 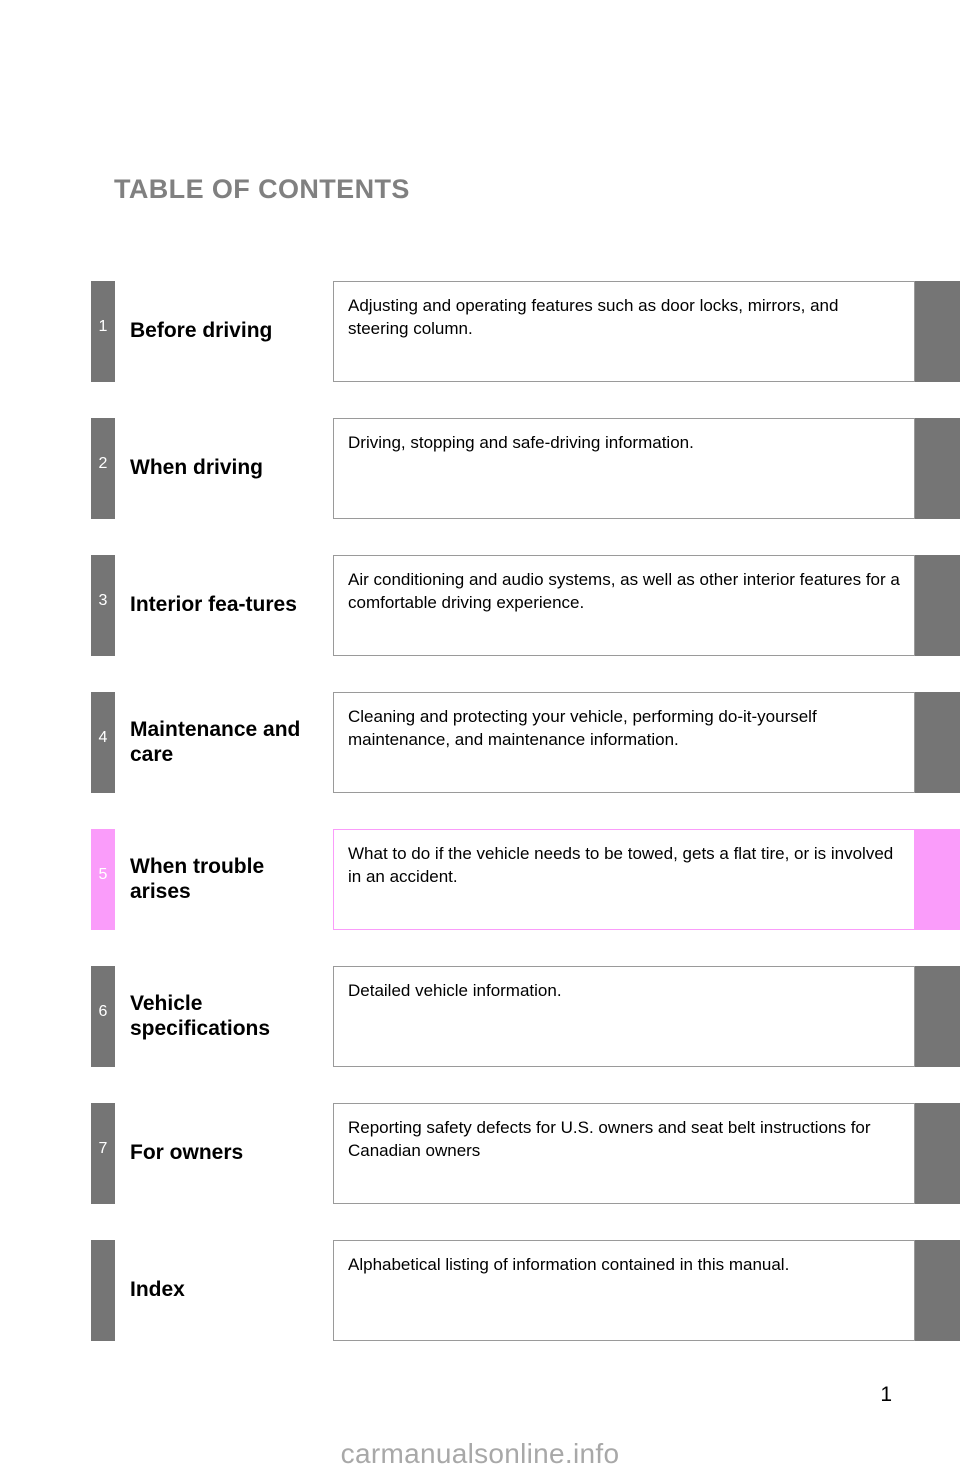 I want to click on chapter-number: 7, so click(x=103, y=1148).